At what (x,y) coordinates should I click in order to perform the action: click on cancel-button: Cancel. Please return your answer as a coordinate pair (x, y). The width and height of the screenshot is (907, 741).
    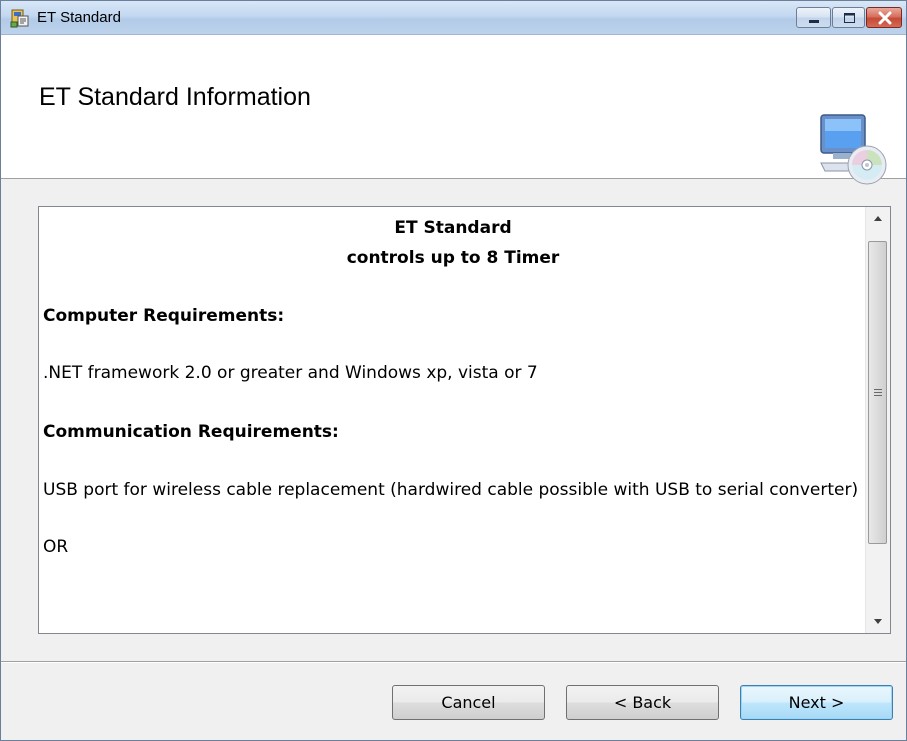
    Looking at the image, I should click on (468, 702).